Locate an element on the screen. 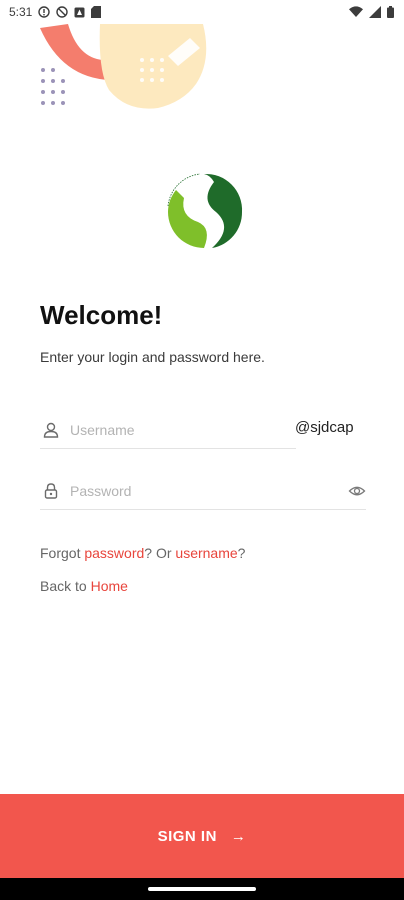 The height and width of the screenshot is (900, 404). sign-in-label: SIGN IN is located at coordinates (187, 836).